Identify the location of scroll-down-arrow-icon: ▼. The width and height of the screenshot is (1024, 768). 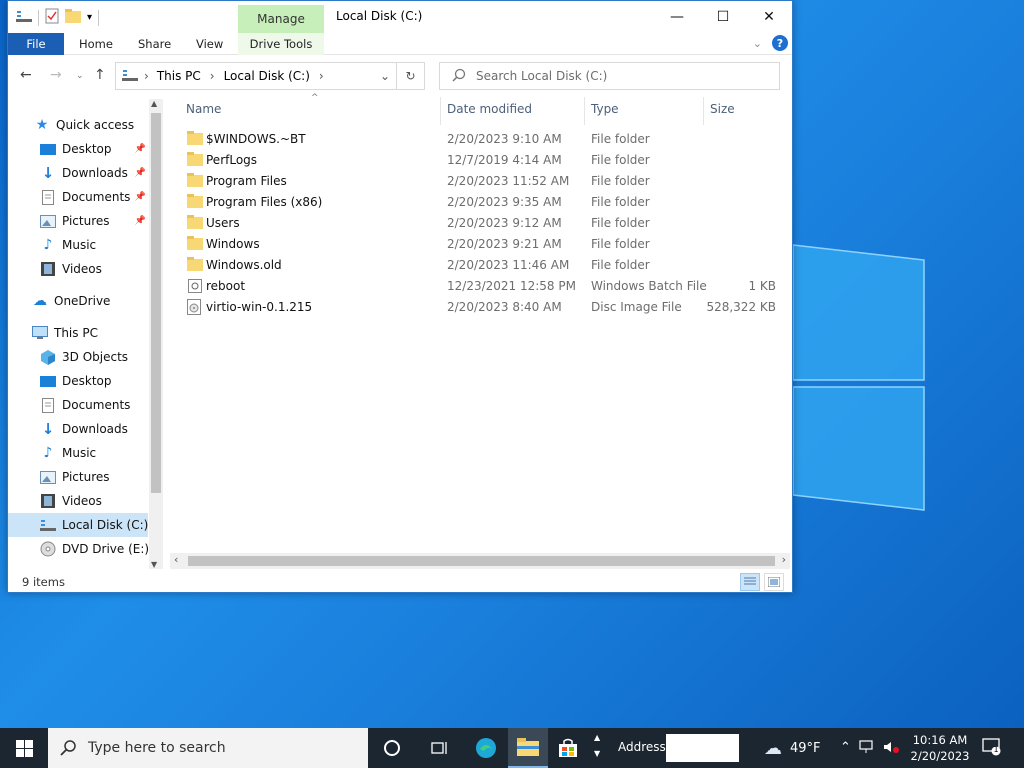
(154, 564).